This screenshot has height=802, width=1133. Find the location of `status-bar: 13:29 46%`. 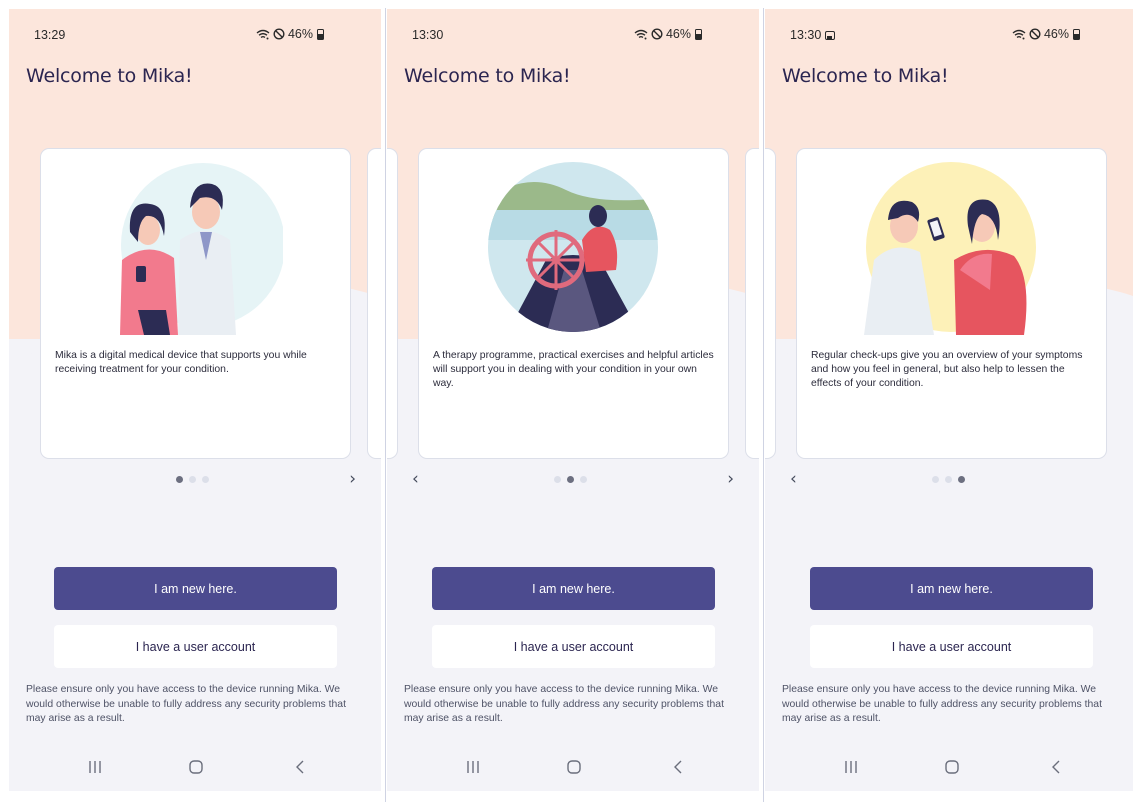

status-bar: 13:29 46% is located at coordinates (195, 29).